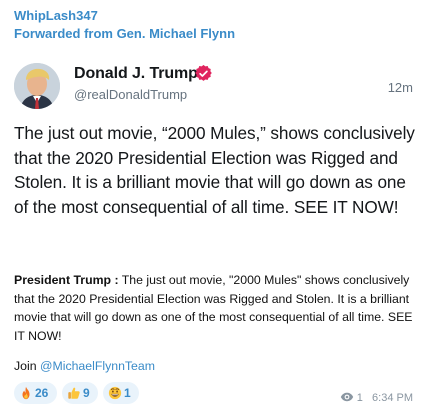  I want to click on message-meta: 1 6:34 PM, so click(376, 398).